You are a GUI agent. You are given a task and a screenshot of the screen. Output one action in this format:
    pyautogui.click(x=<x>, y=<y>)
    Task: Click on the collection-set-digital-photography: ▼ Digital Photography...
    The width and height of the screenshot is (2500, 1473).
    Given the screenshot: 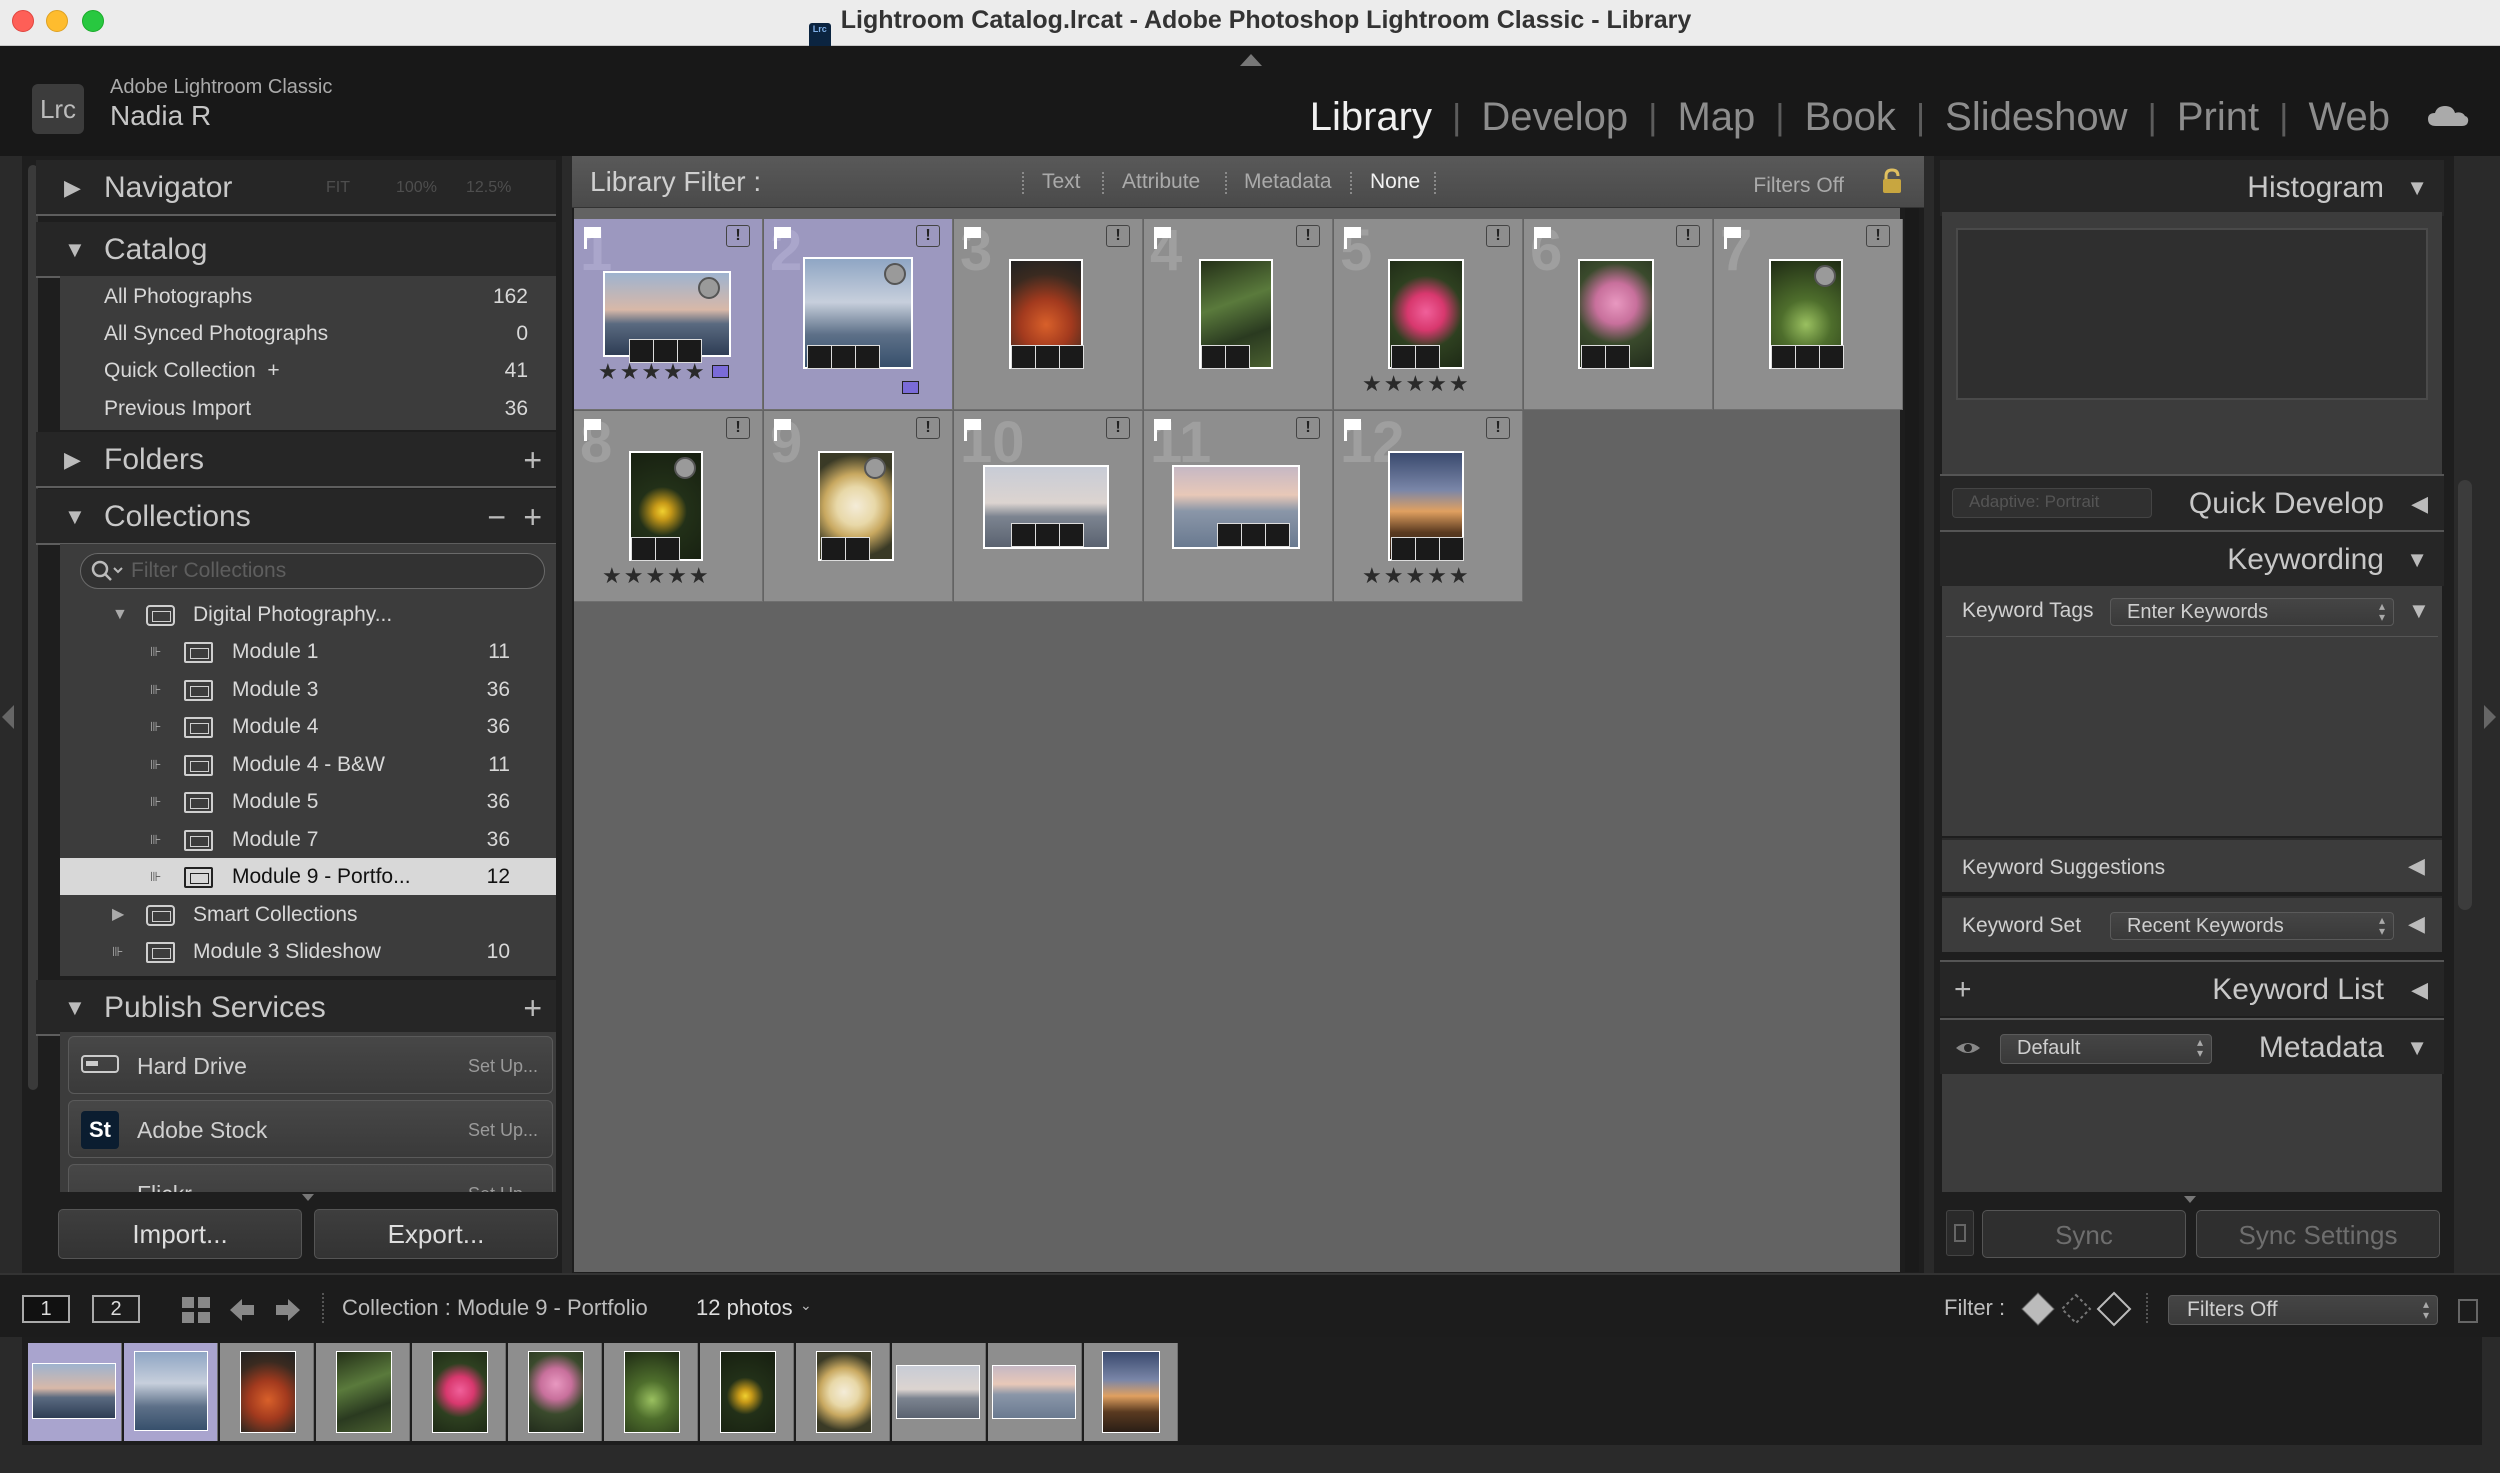 What is the action you would take?
    pyautogui.click(x=308, y=614)
    